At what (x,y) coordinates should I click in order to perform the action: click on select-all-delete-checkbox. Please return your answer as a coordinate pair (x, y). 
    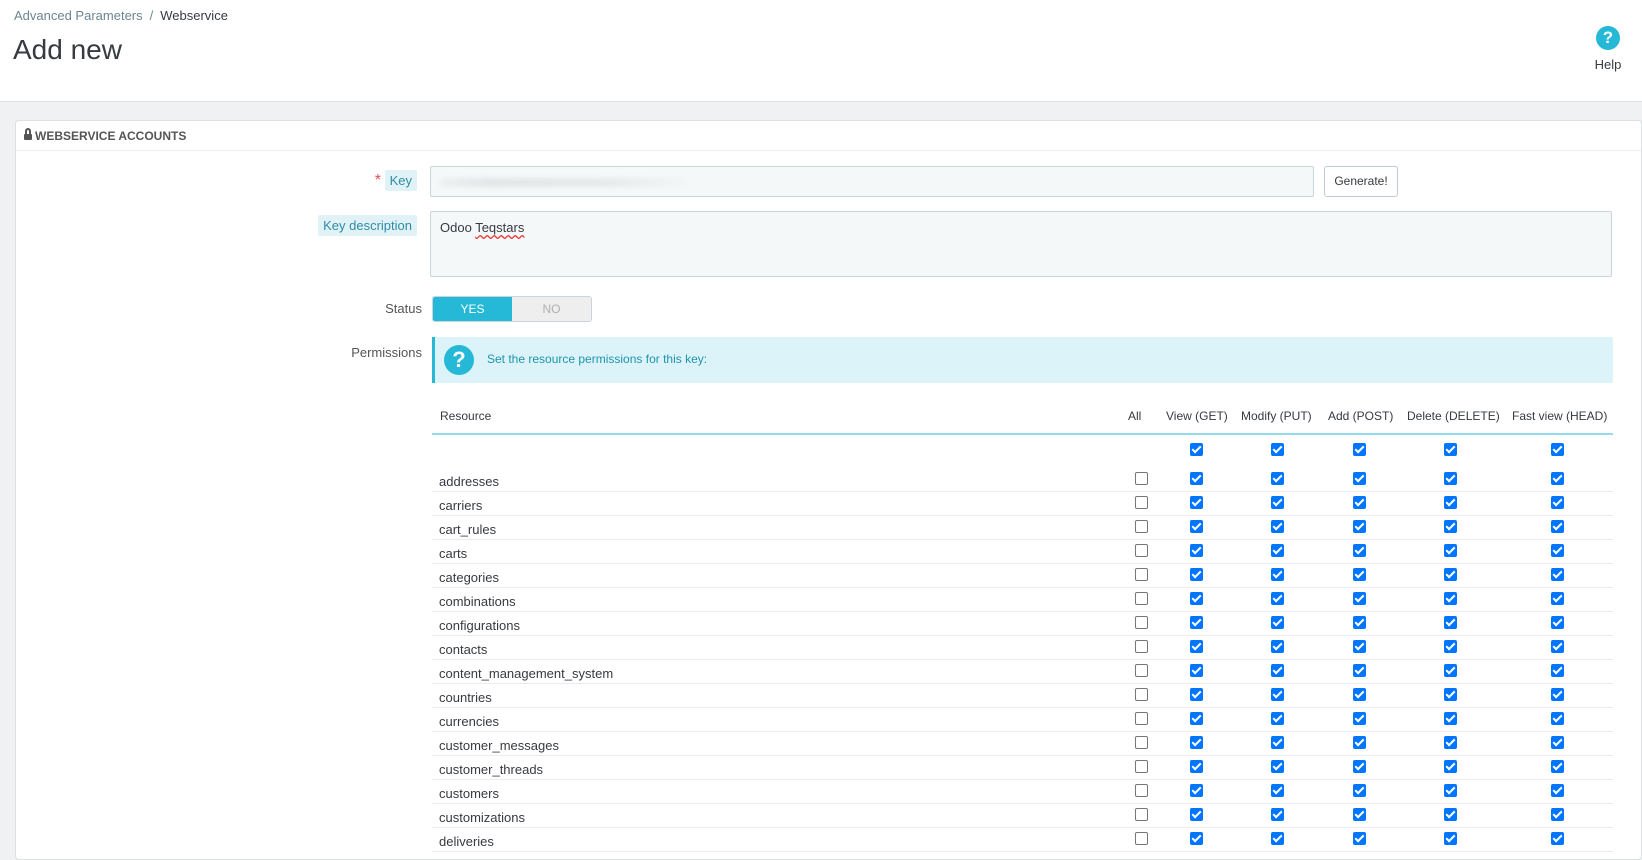
    Looking at the image, I should click on (1450, 449).